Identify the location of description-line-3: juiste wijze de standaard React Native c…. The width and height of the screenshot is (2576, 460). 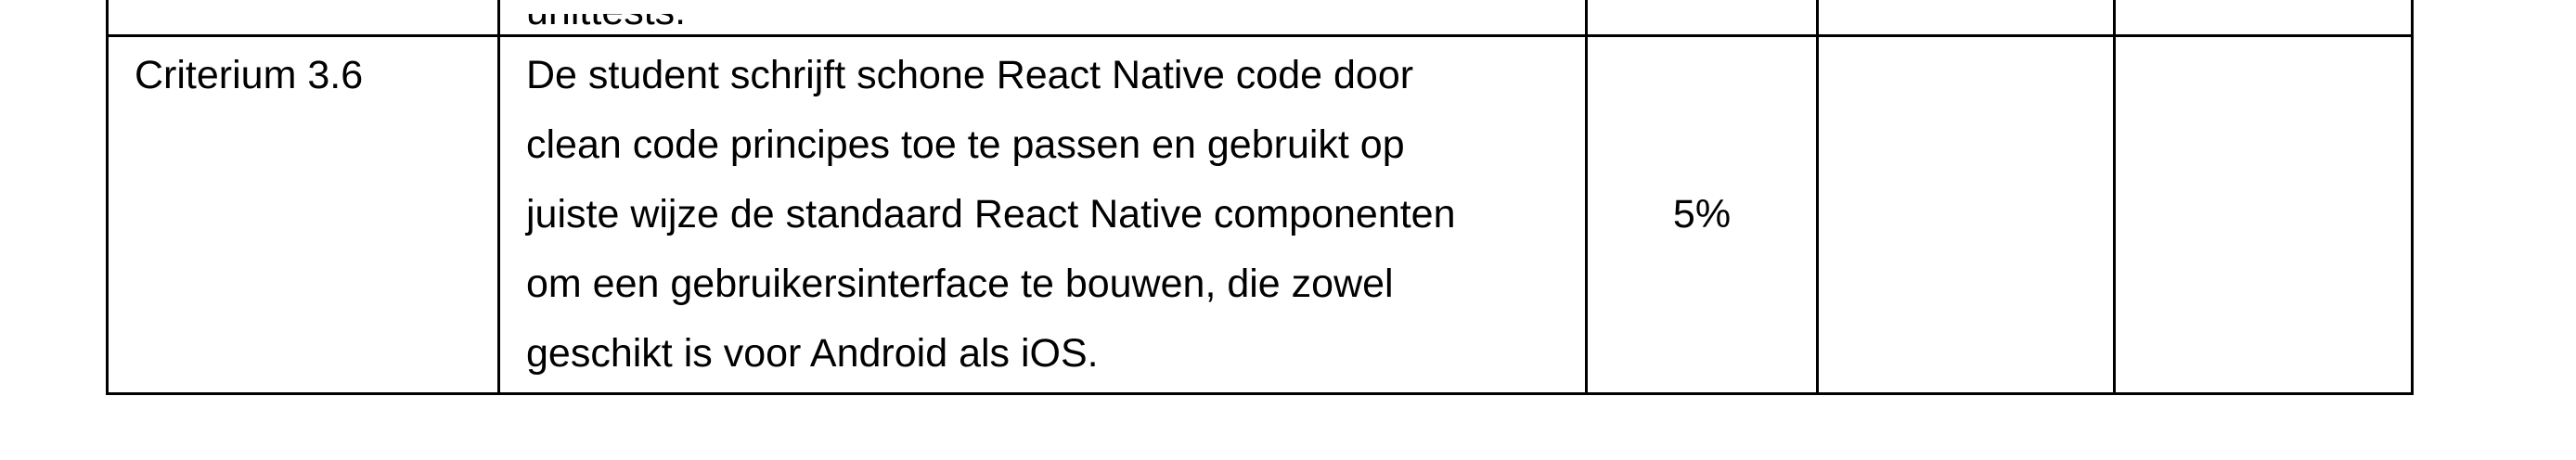
(991, 214).